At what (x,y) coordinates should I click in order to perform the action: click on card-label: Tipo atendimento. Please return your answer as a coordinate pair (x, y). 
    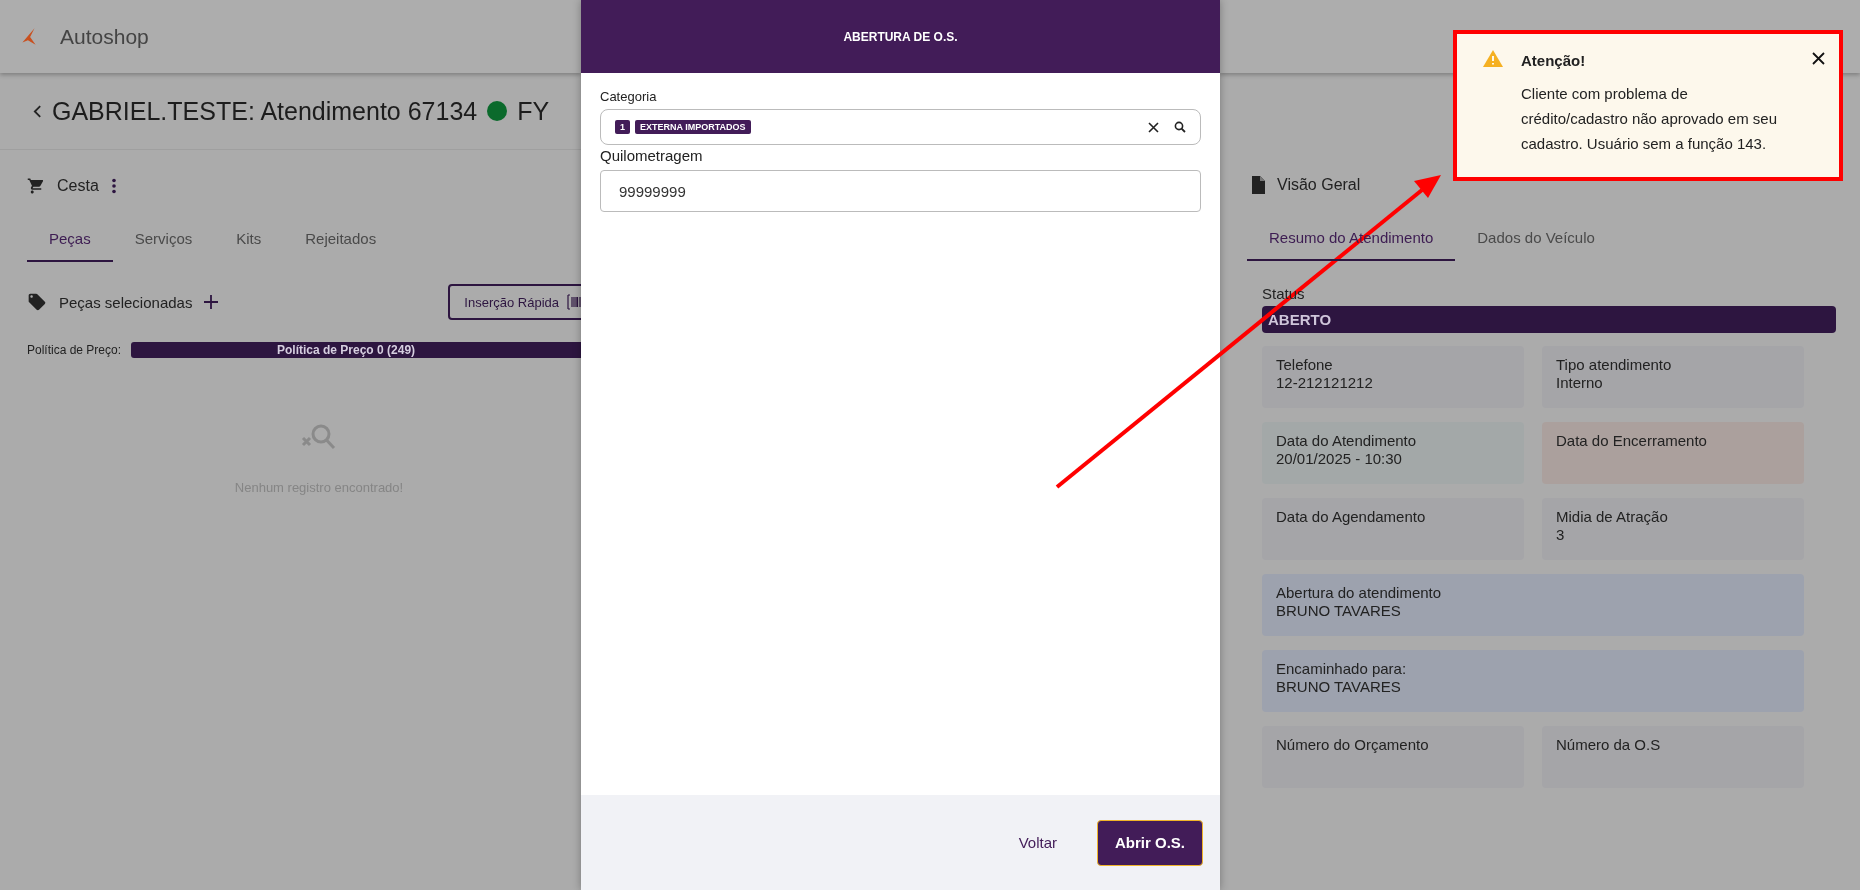
    Looking at the image, I should click on (1614, 365).